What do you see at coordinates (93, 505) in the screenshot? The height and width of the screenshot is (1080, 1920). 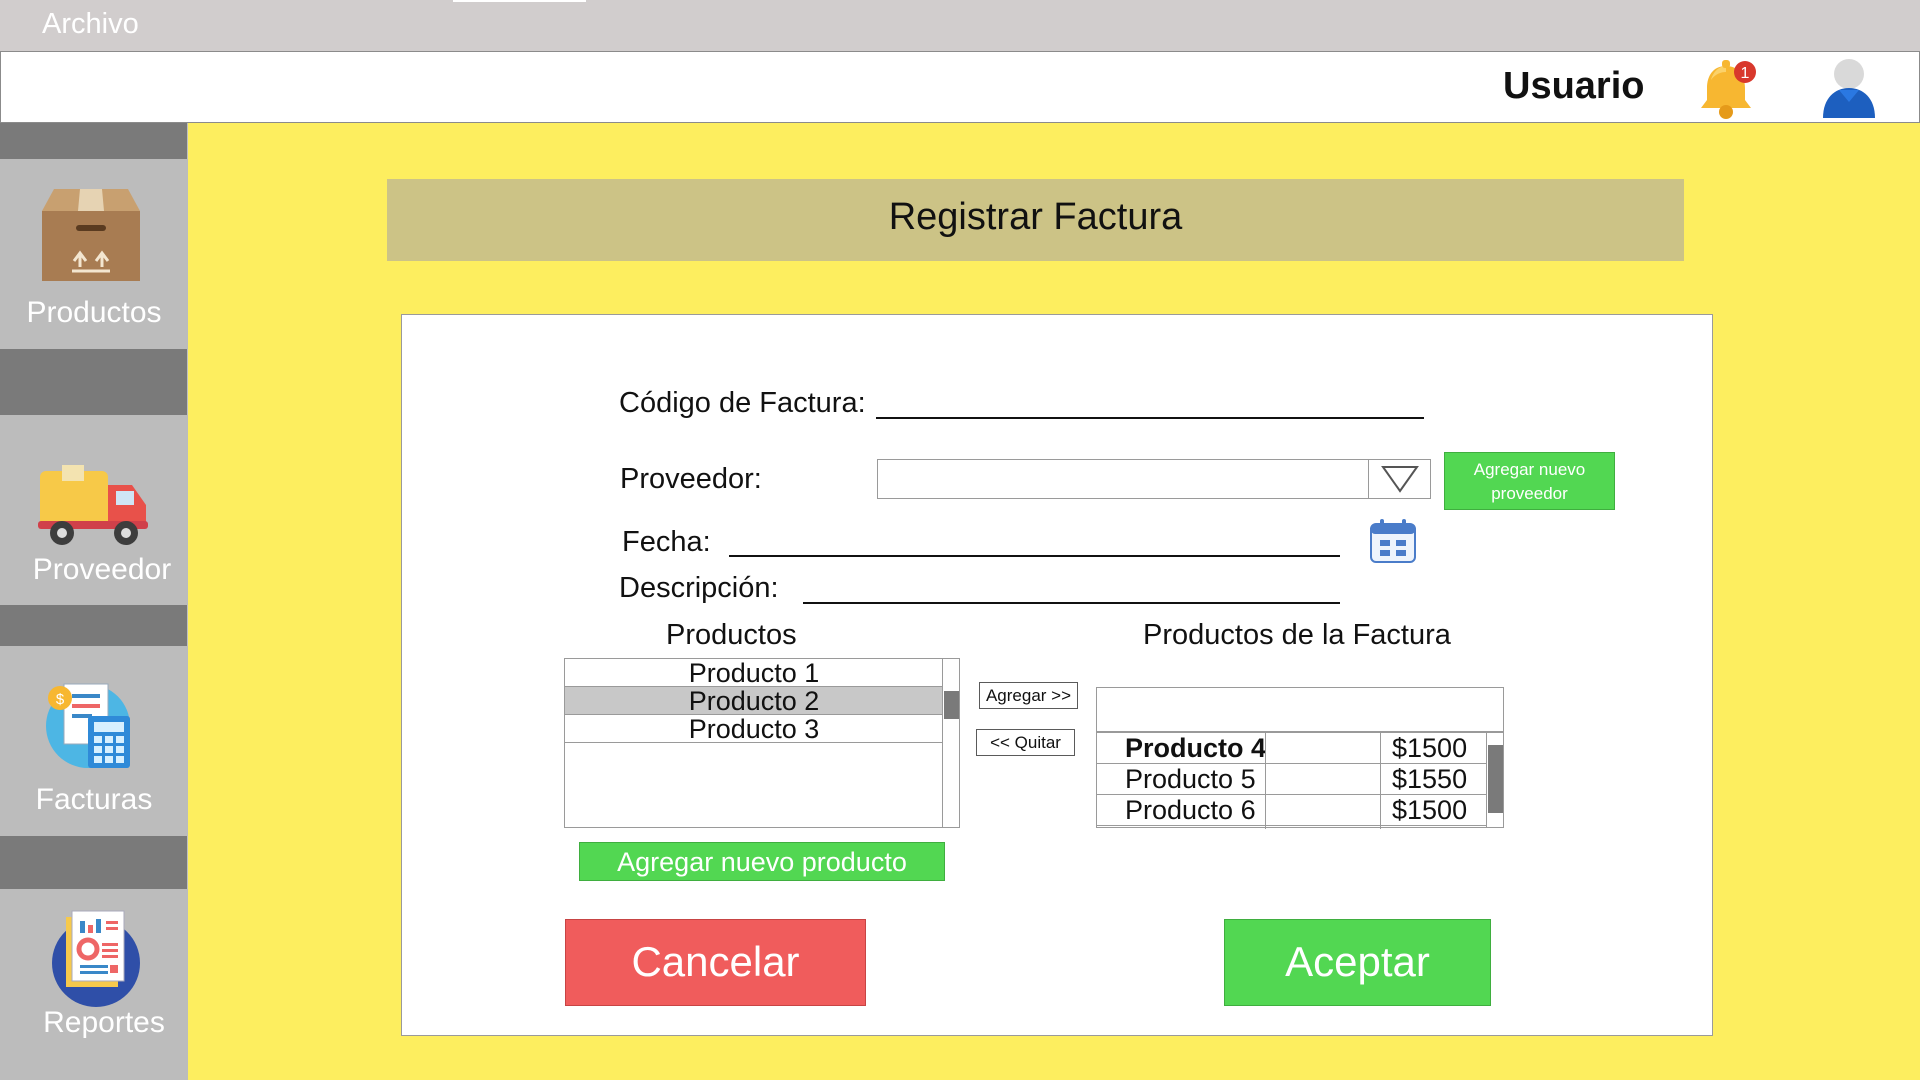 I see `truck-icon` at bounding box center [93, 505].